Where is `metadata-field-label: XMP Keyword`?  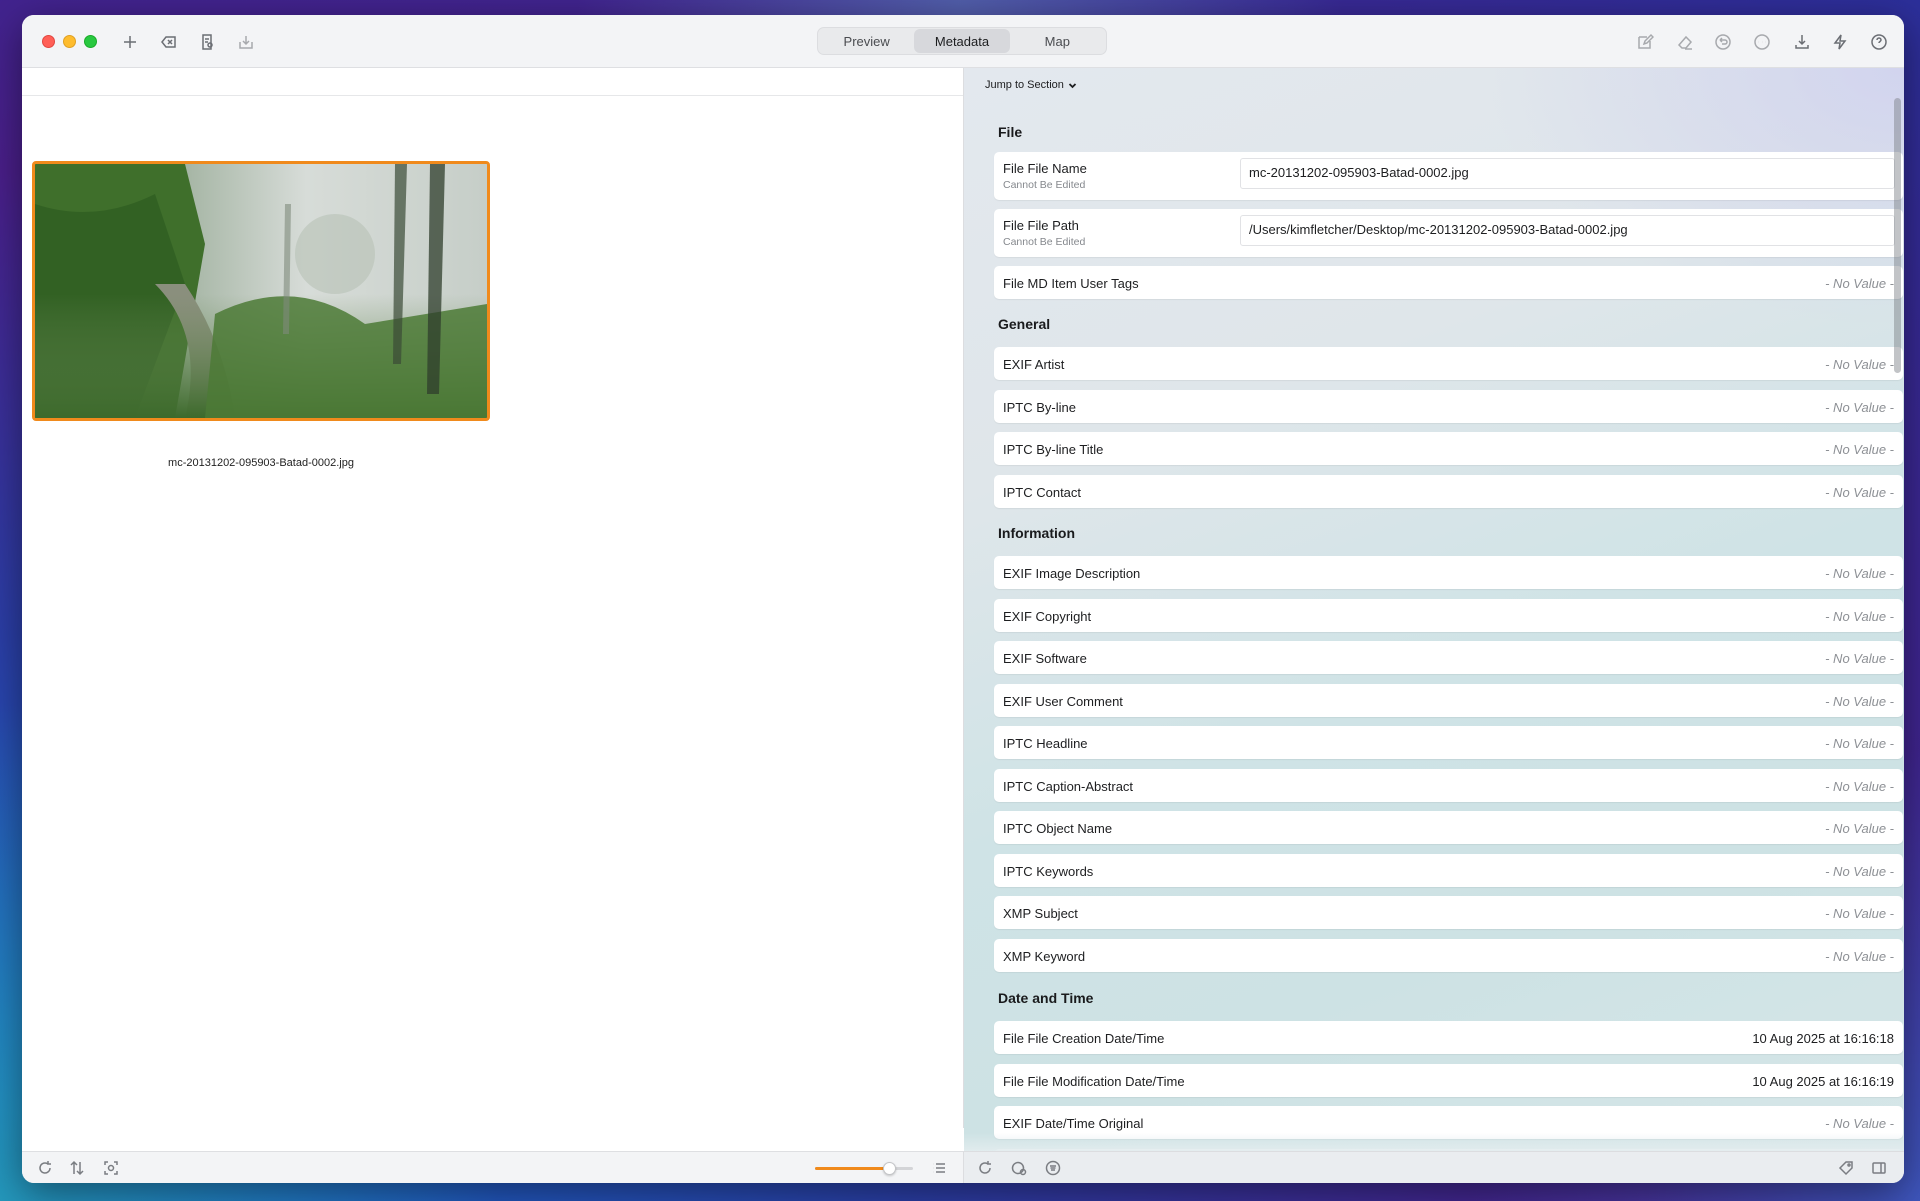 metadata-field-label: XMP Keyword is located at coordinates (1044, 956).